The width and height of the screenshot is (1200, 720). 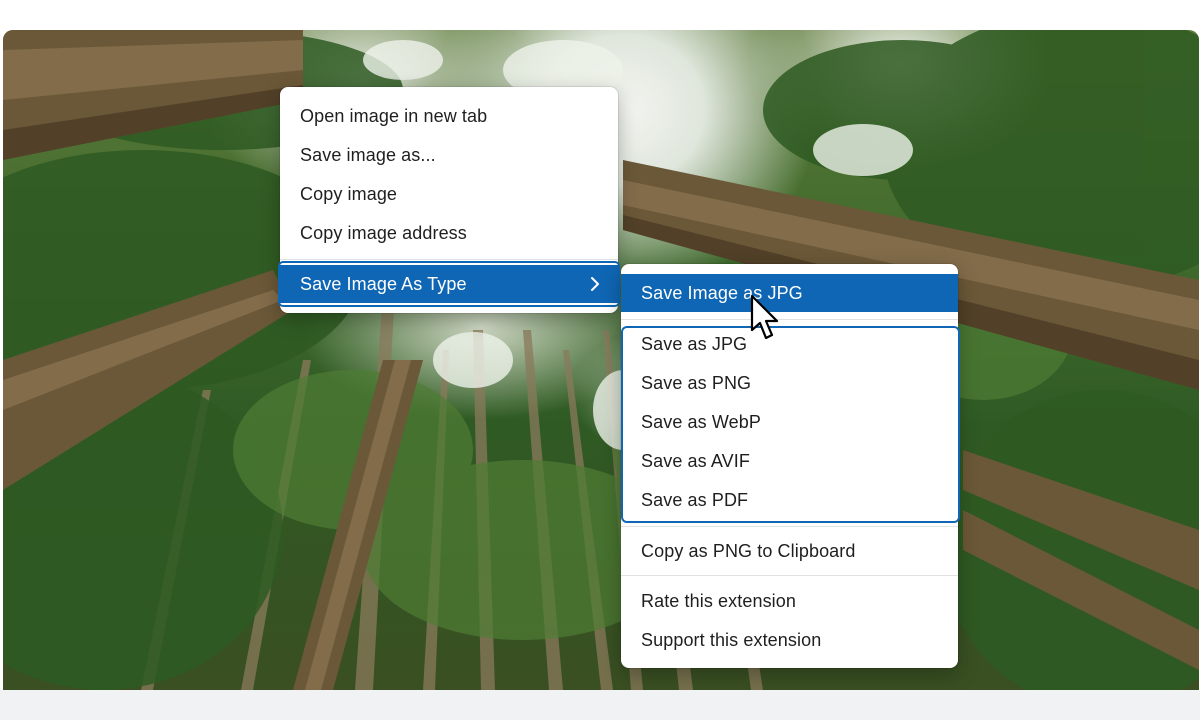 I want to click on menu-item-copy-image: Copy image, so click(x=449, y=194).